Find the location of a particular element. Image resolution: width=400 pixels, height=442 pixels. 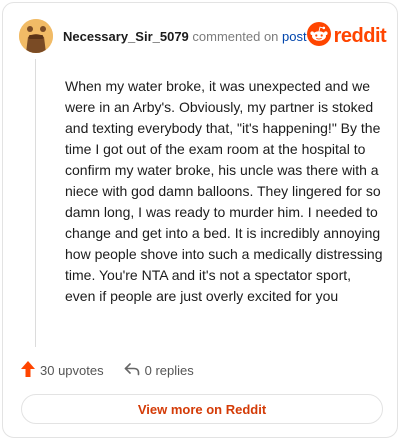

upvote-arrow-icon is located at coordinates (28, 370).